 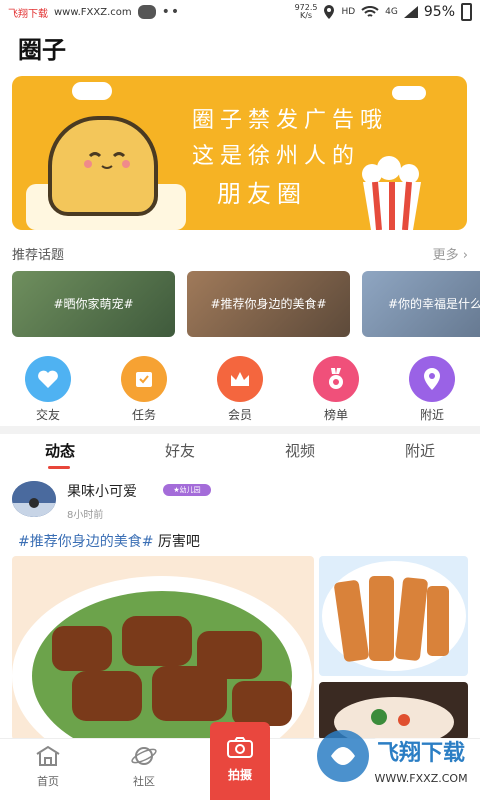 I want to click on tab-video: 视频, so click(x=300, y=450).